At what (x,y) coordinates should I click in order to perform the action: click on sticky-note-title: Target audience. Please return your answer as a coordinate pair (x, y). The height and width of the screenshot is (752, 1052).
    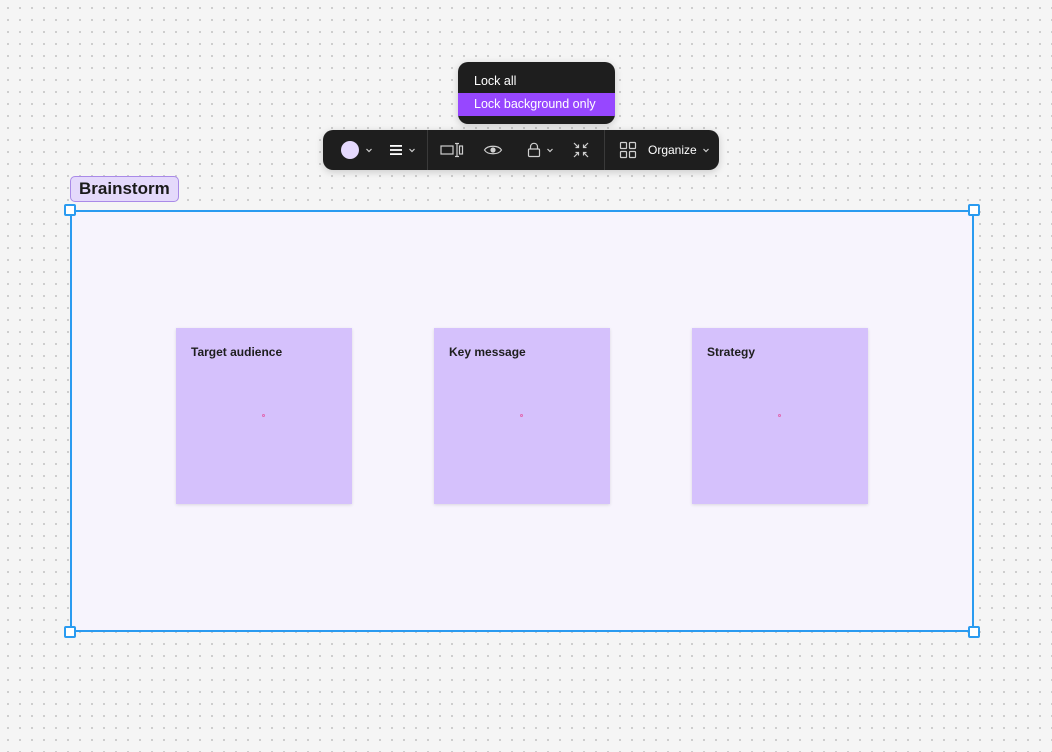
    Looking at the image, I should click on (237, 352).